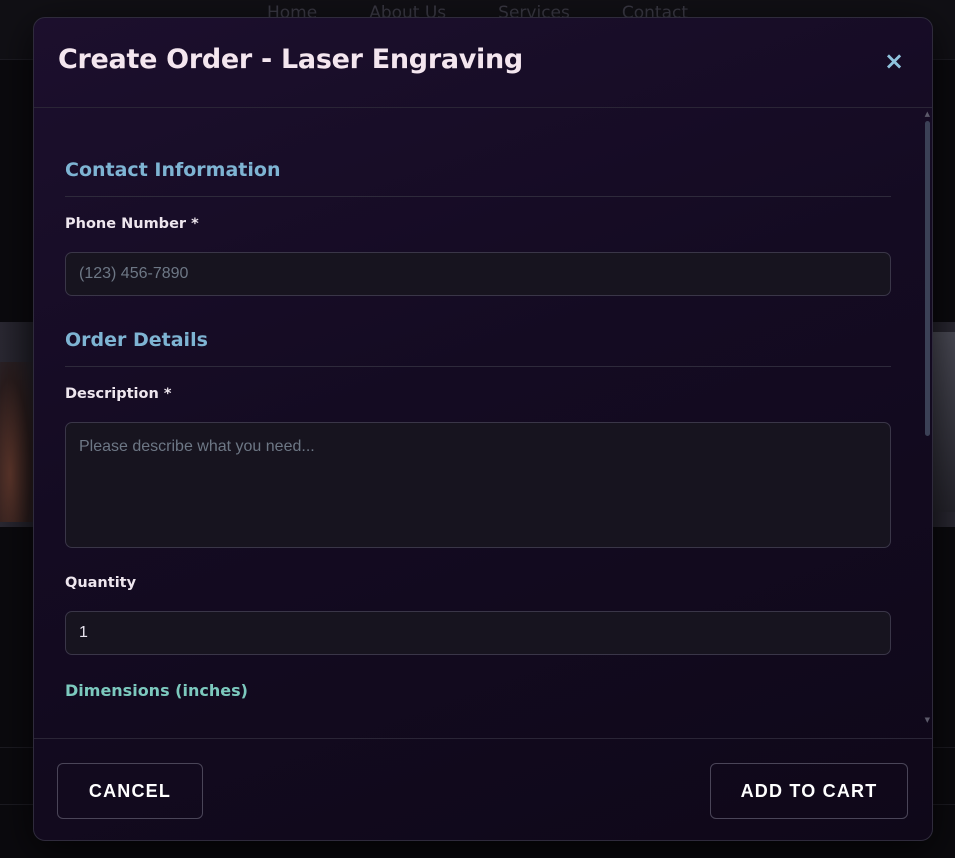  I want to click on modal-header: Create Order - Laser Engraving ×, so click(483, 63).